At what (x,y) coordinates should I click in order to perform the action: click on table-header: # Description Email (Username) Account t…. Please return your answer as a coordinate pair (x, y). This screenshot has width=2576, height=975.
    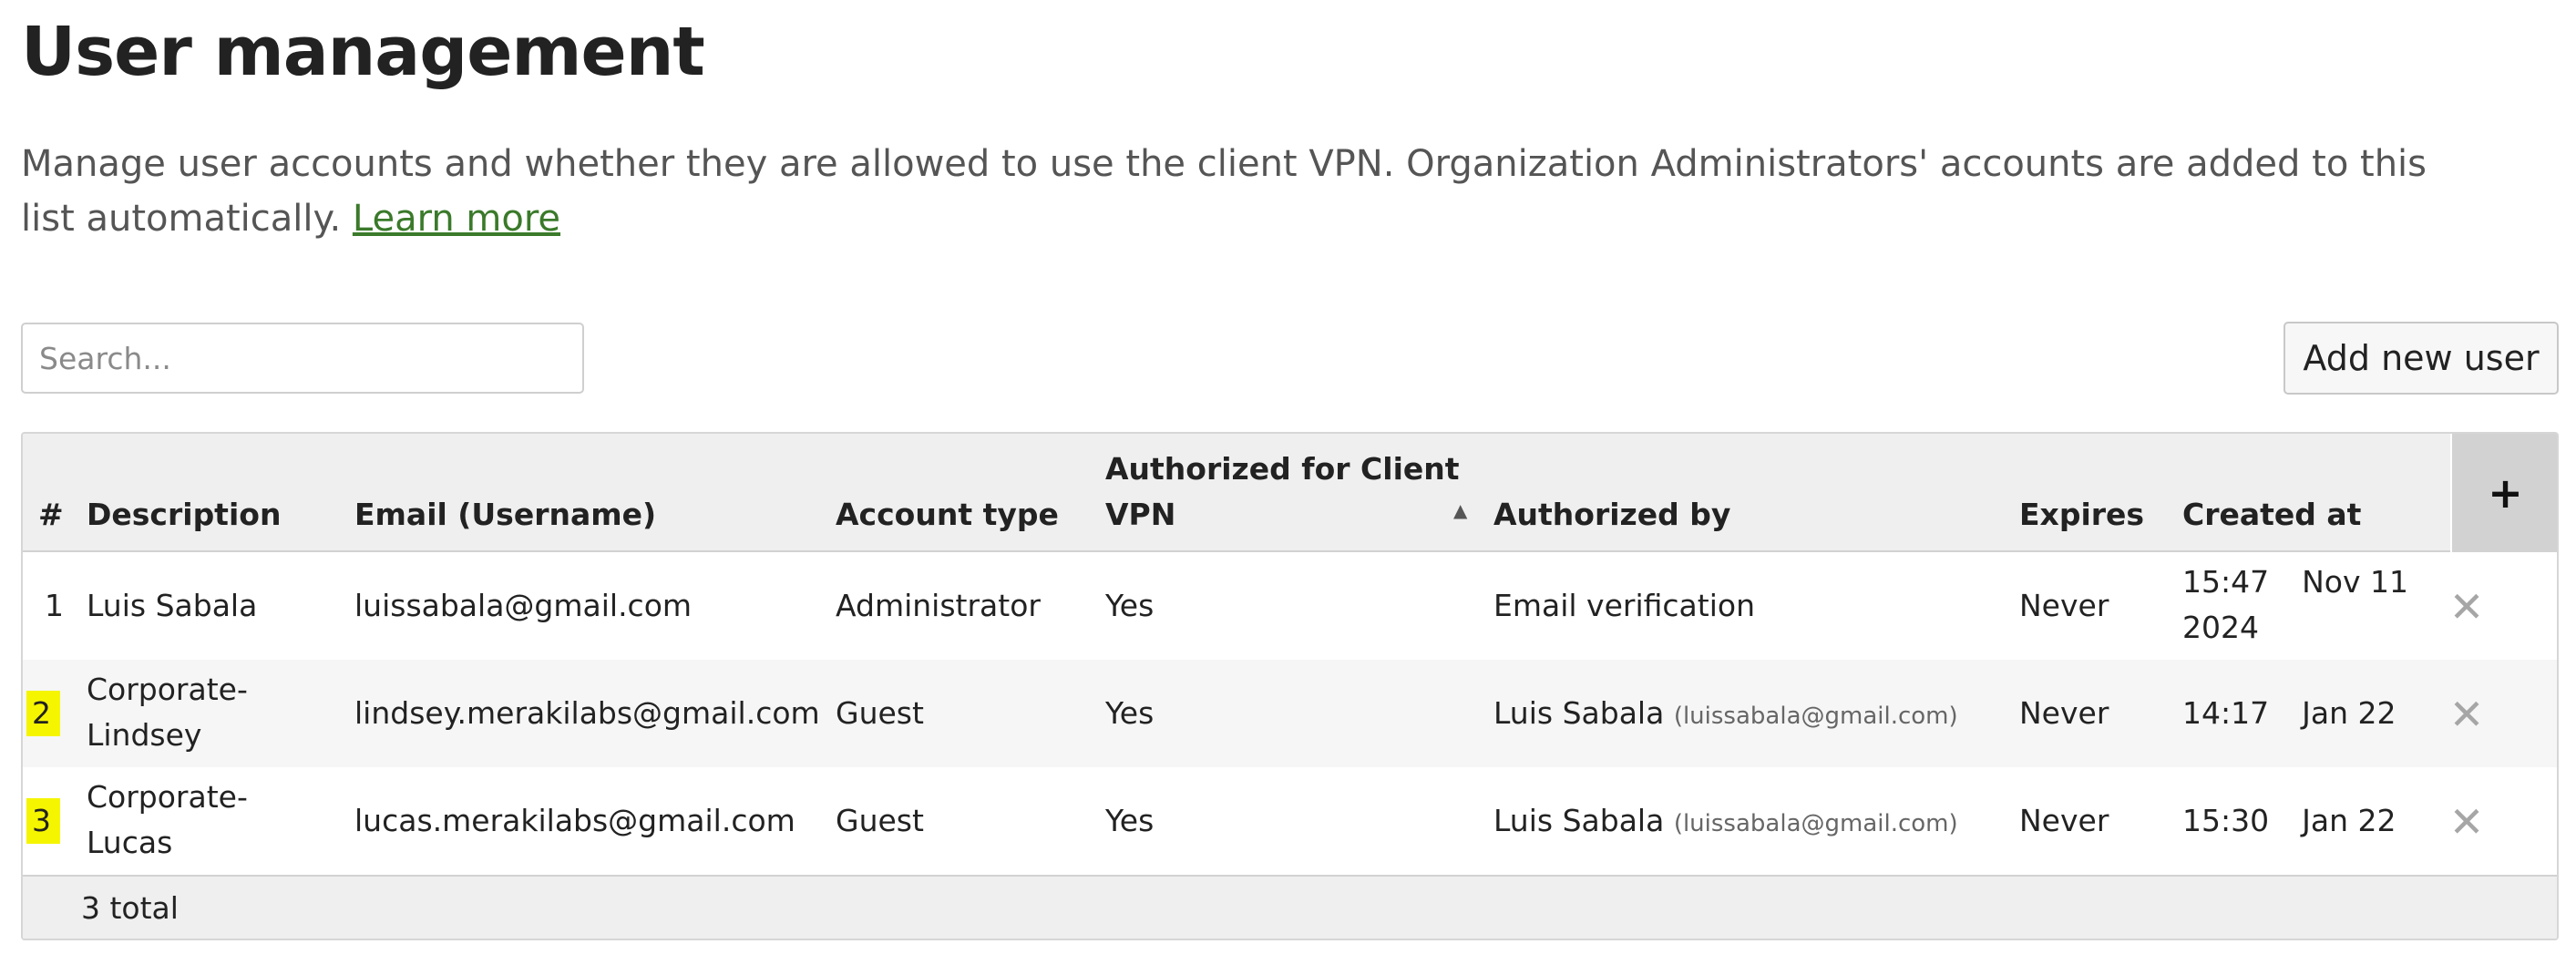
    Looking at the image, I should click on (1236, 493).